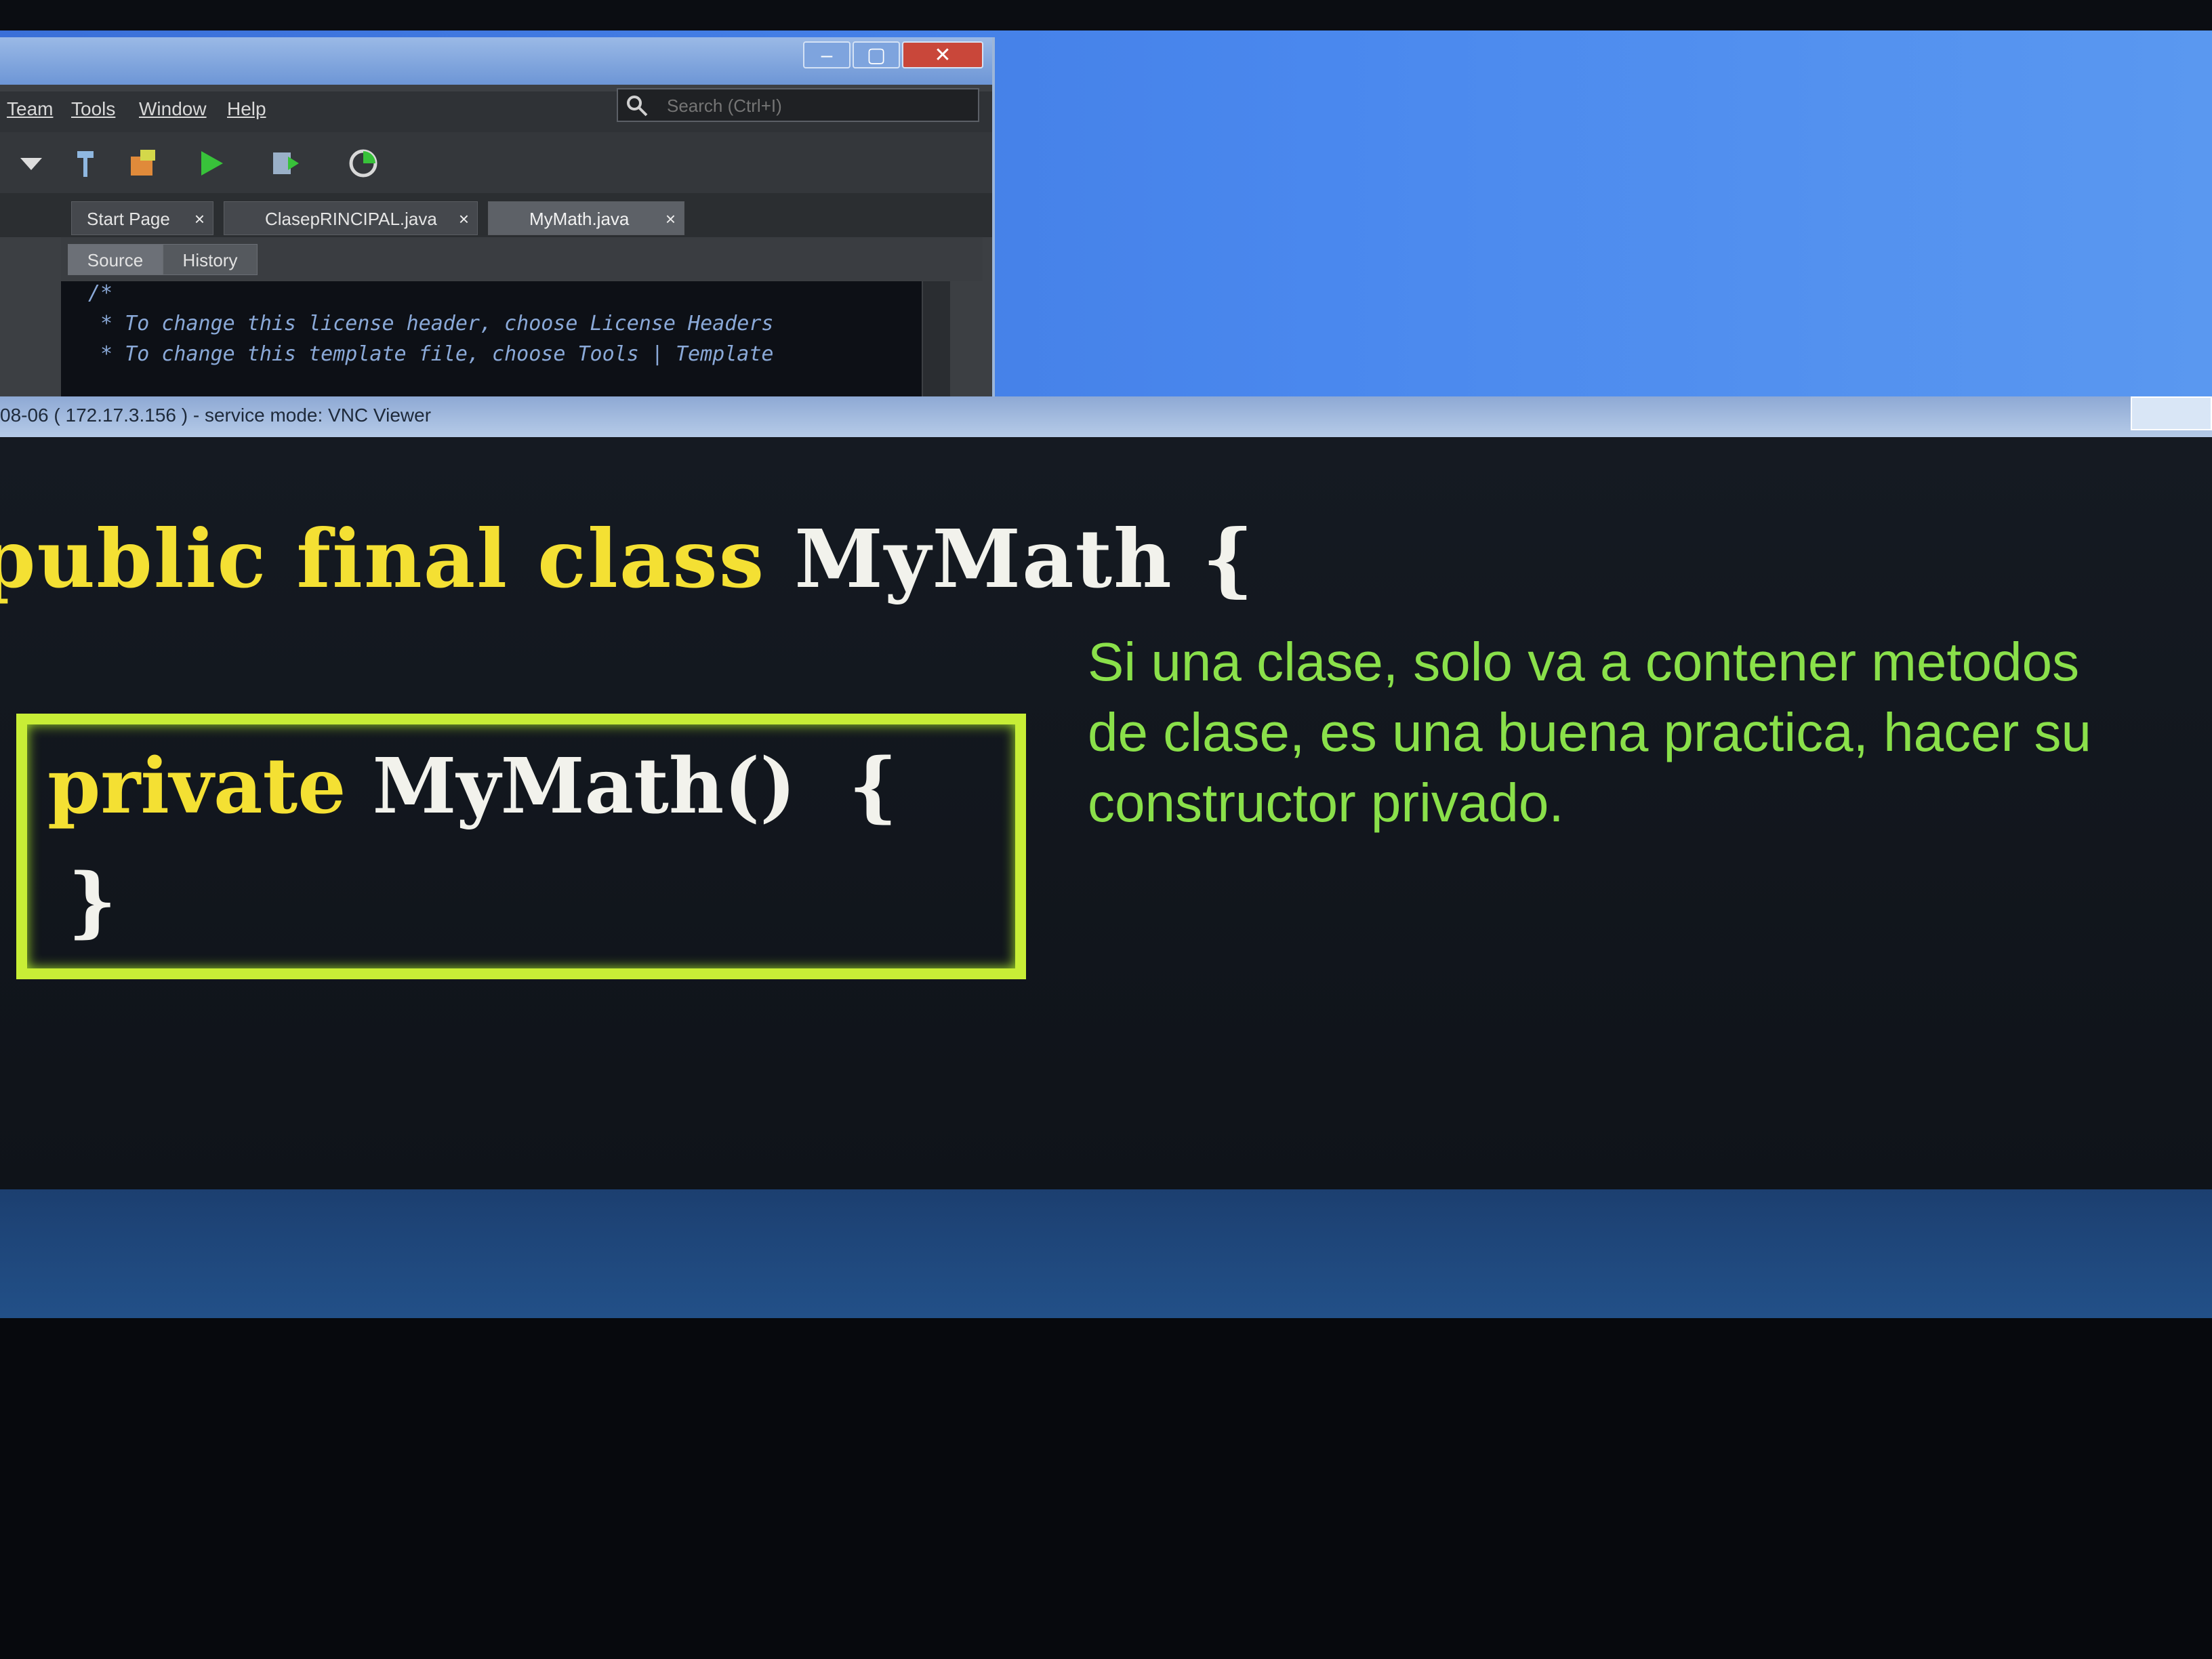  I want to click on tab-mymath: MyMath.java ×, so click(586, 218).